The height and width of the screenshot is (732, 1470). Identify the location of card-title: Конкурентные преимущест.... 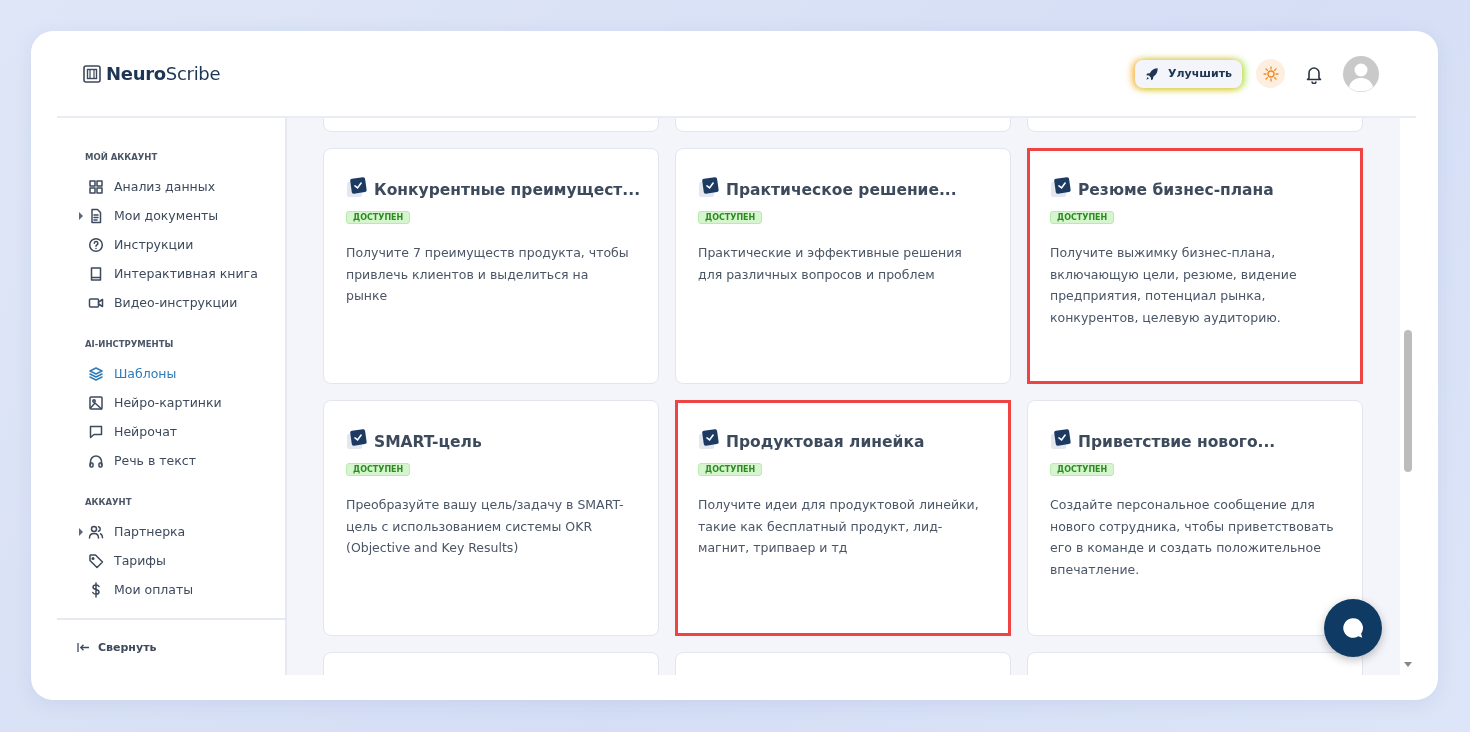
(507, 190).